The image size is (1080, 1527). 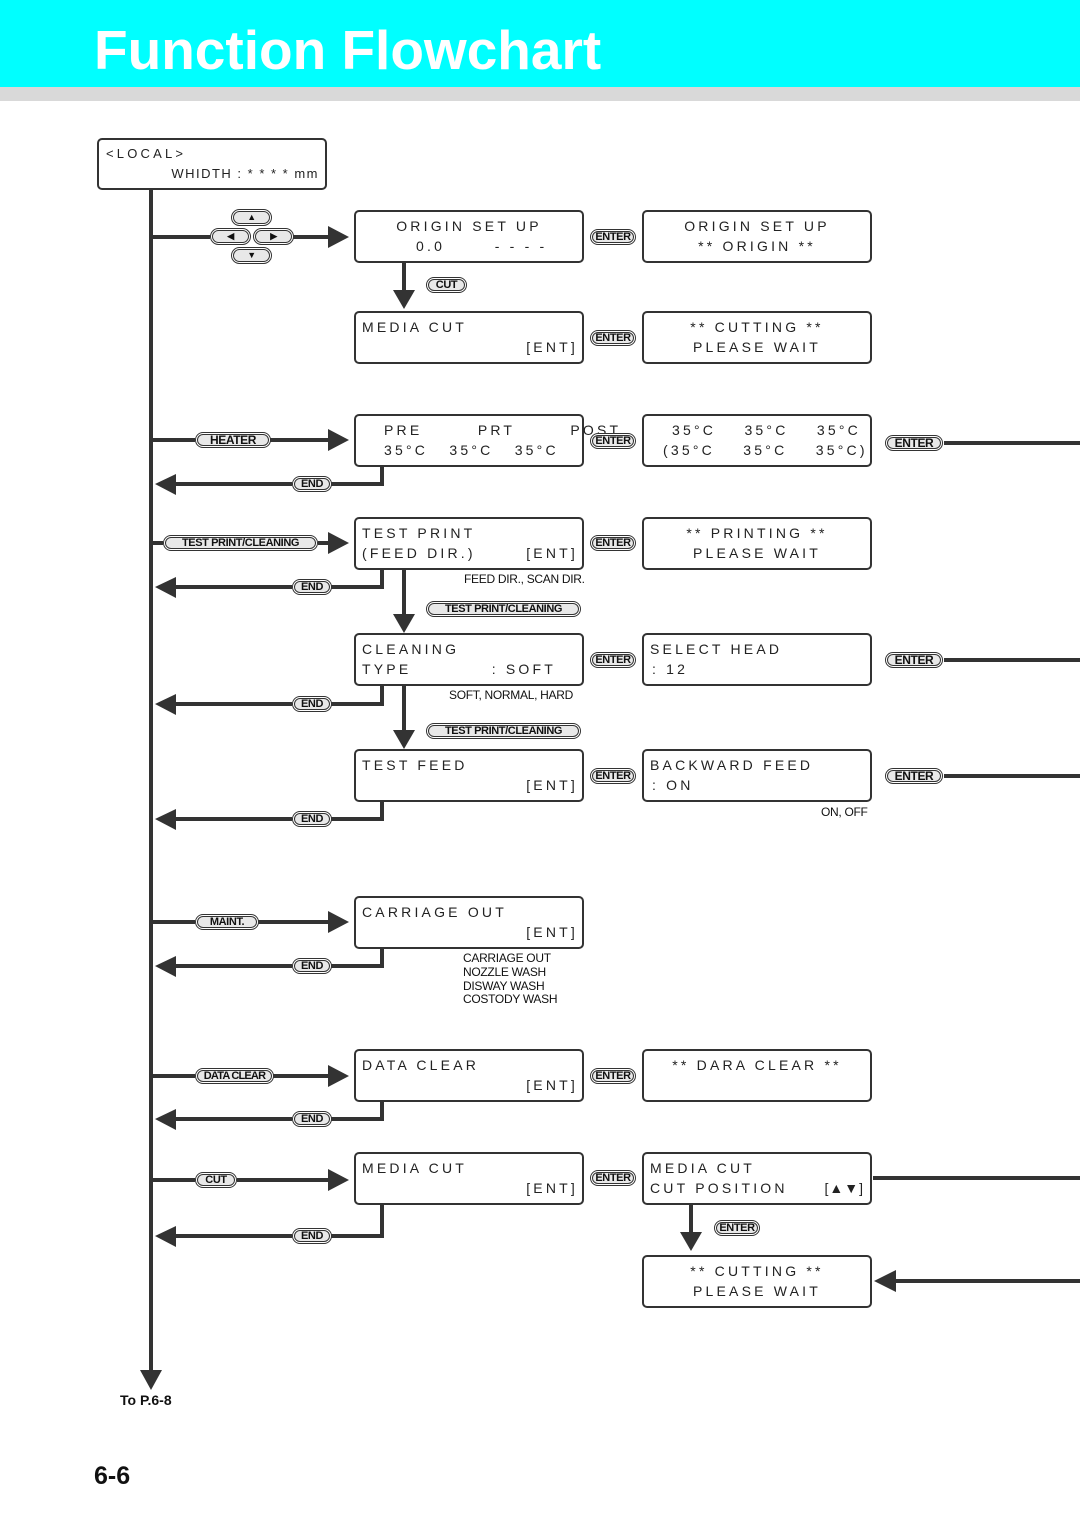 I want to click on screen-line2-right: : SOFT, so click(x=523, y=669).